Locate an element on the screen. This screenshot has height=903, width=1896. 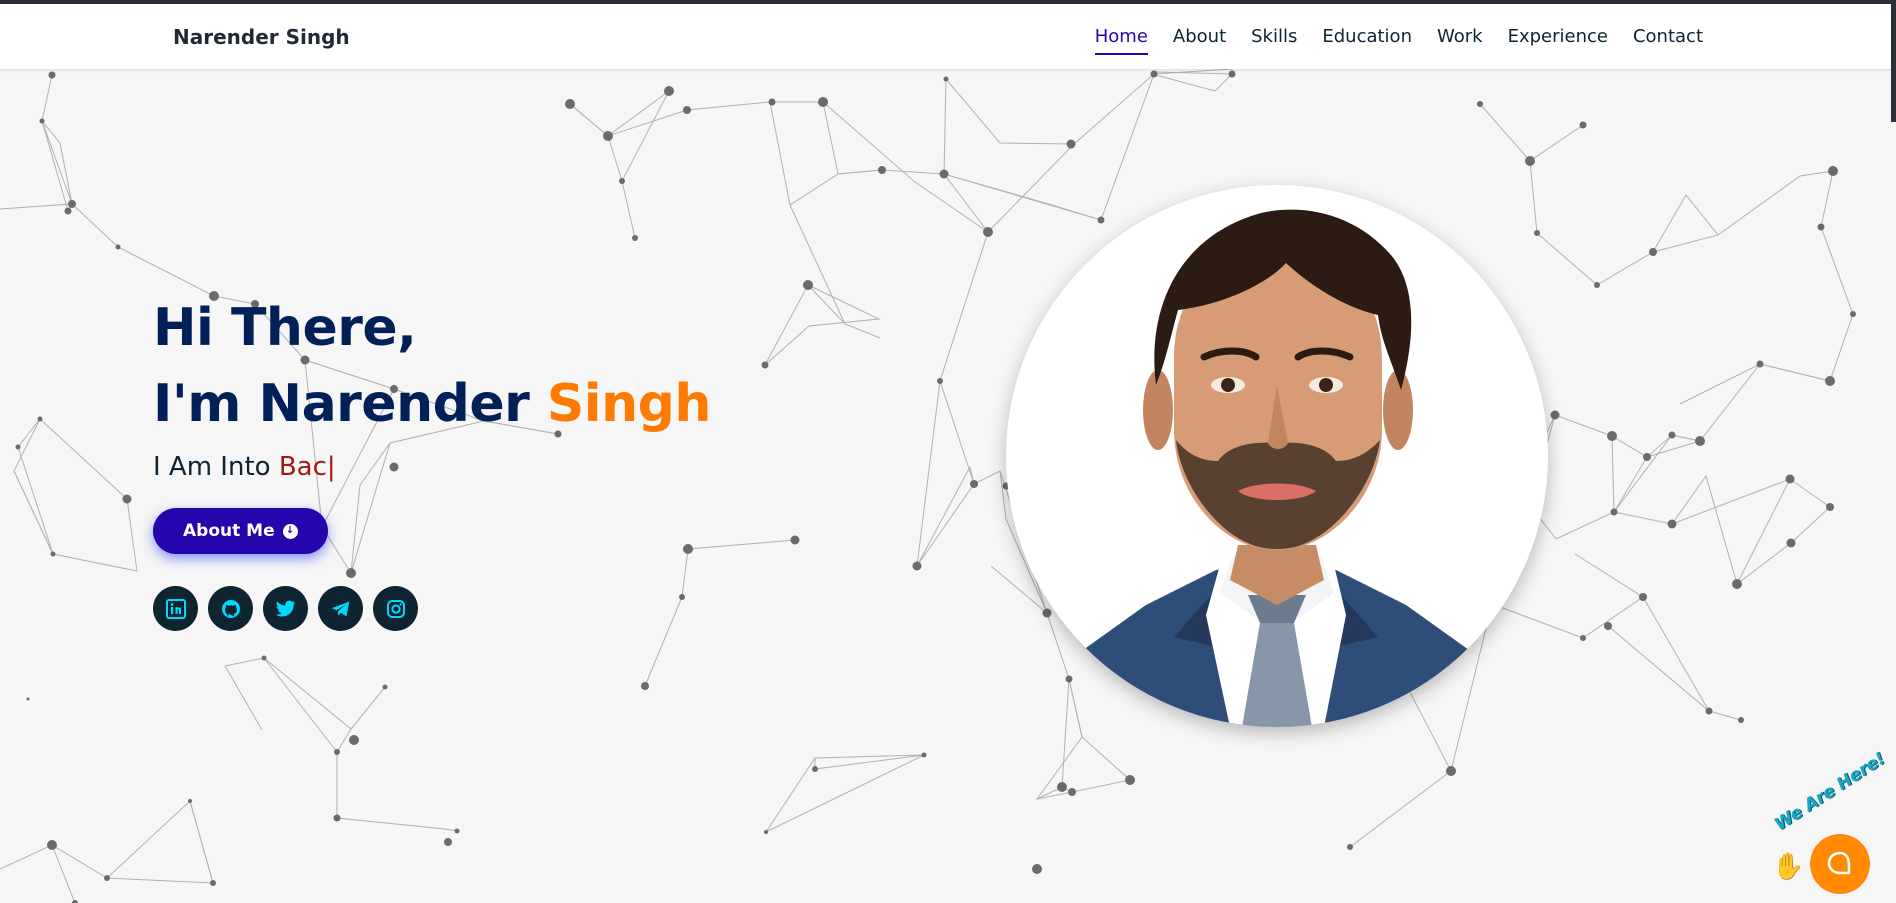
nav-link-skills: Skills is located at coordinates (1274, 39).